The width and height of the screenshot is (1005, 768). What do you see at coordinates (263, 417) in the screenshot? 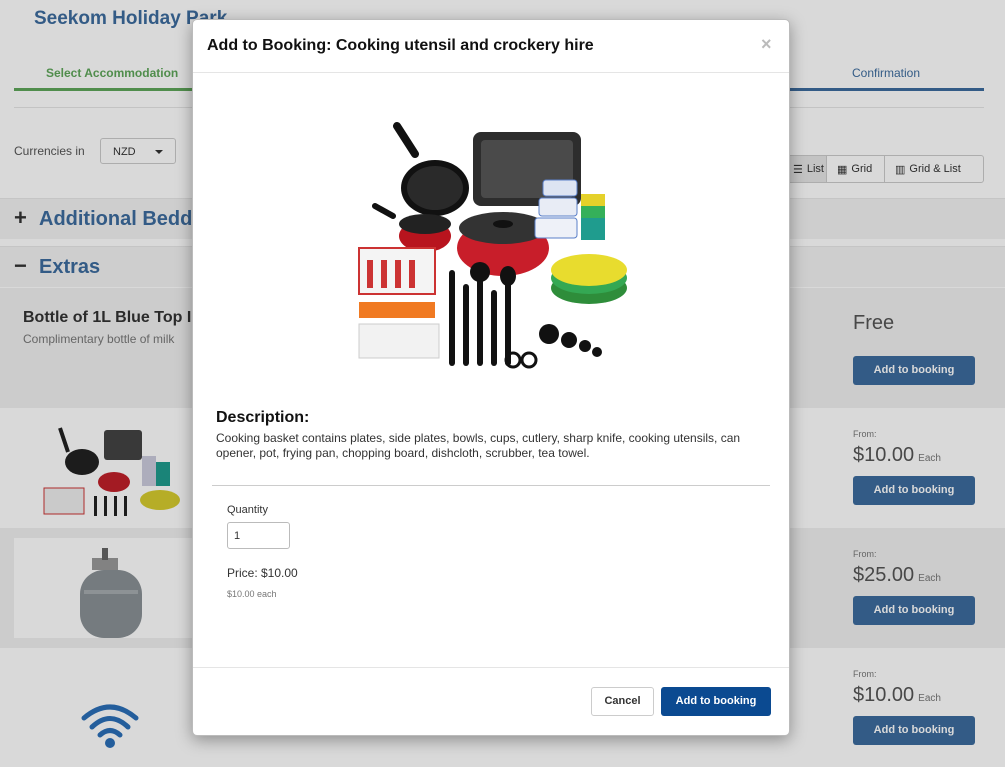
I see `description-heading: Description:` at bounding box center [263, 417].